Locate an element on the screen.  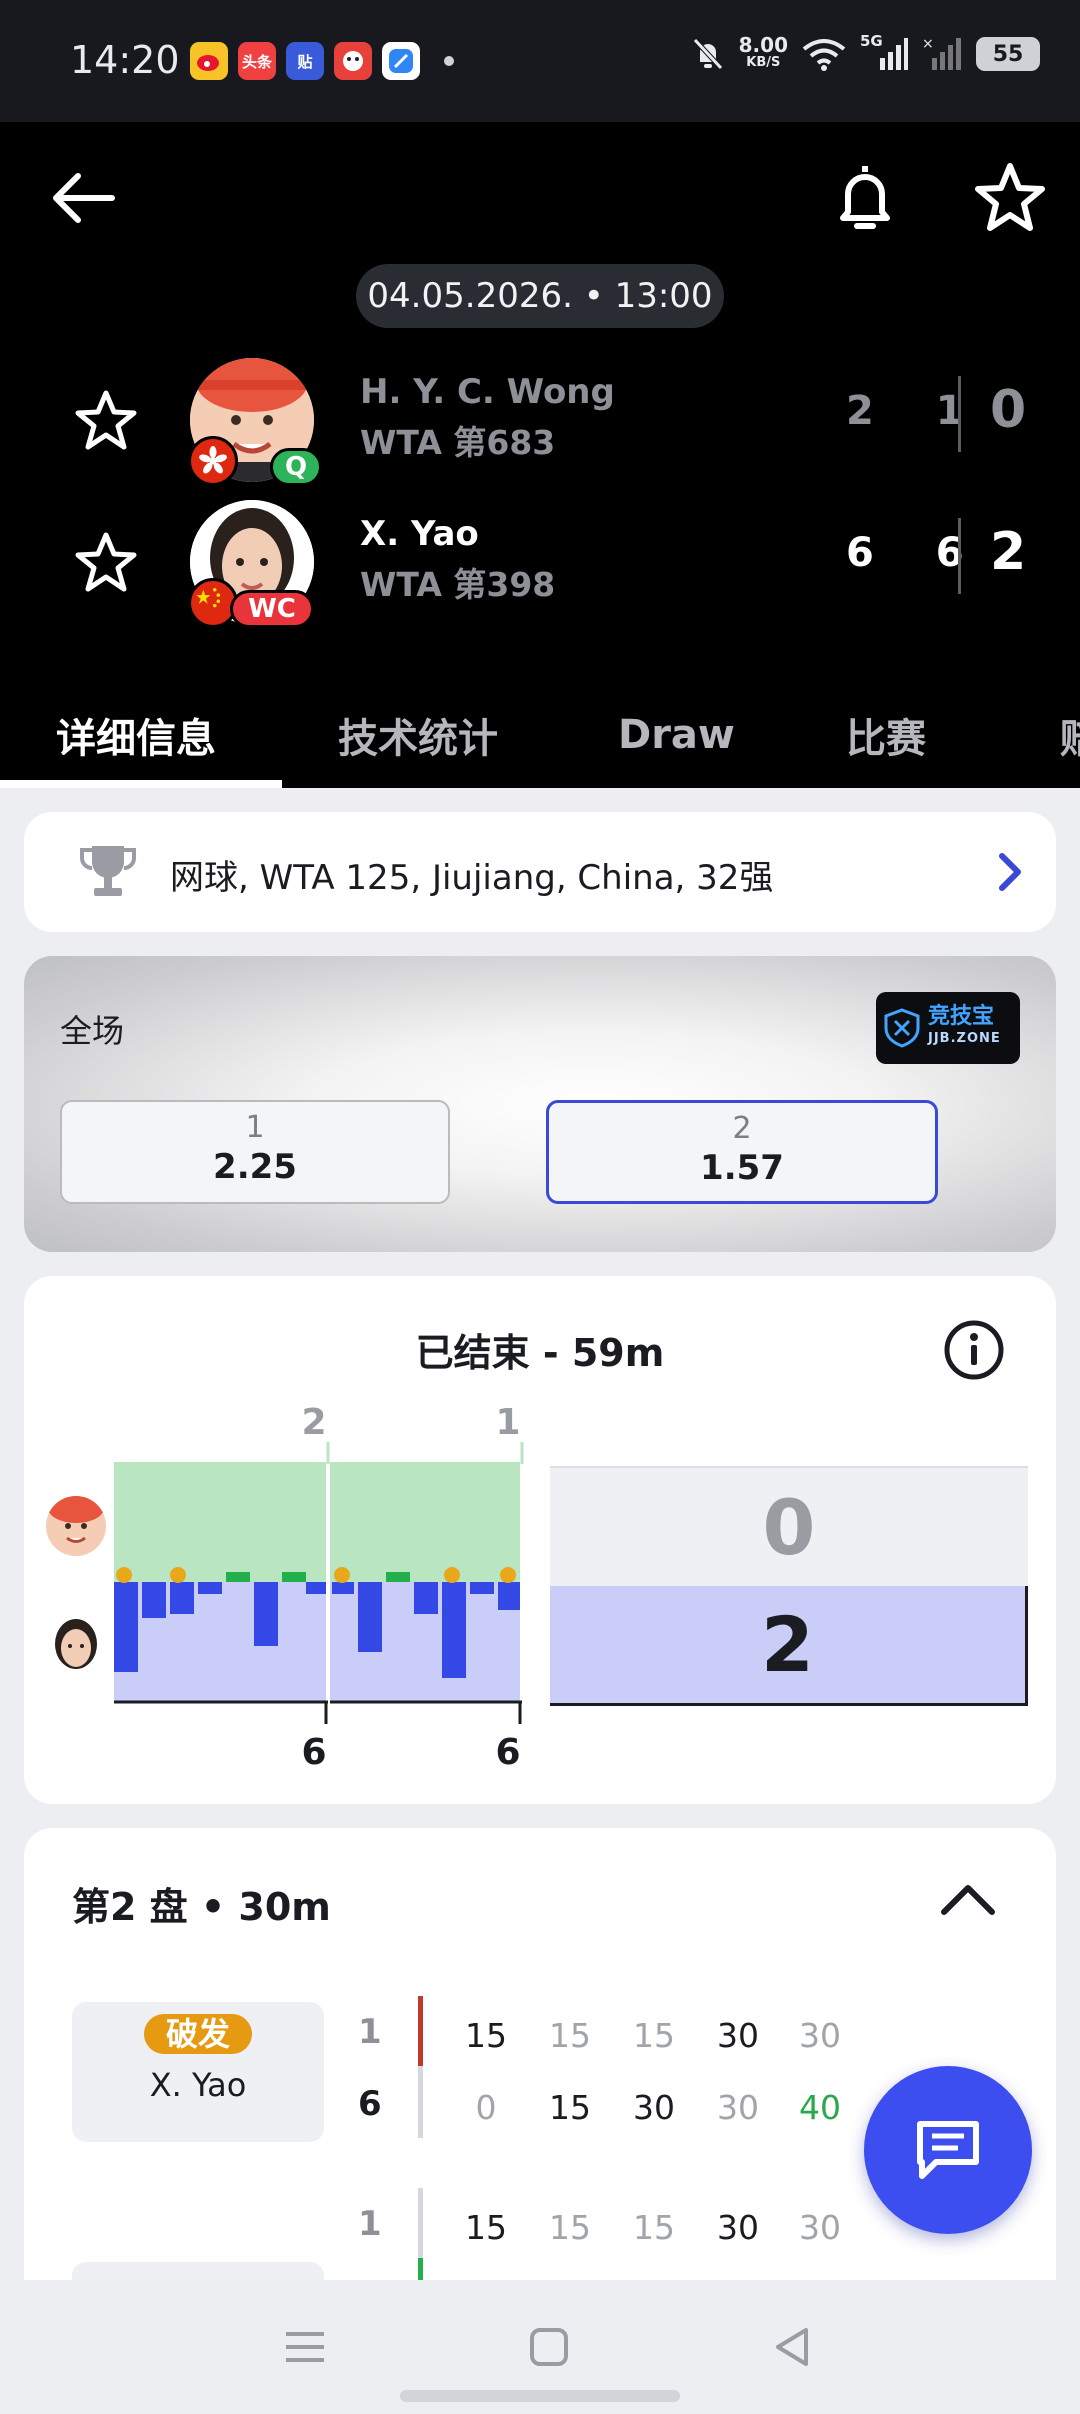
sets-score-box: 0 2 is located at coordinates (789, 1586).